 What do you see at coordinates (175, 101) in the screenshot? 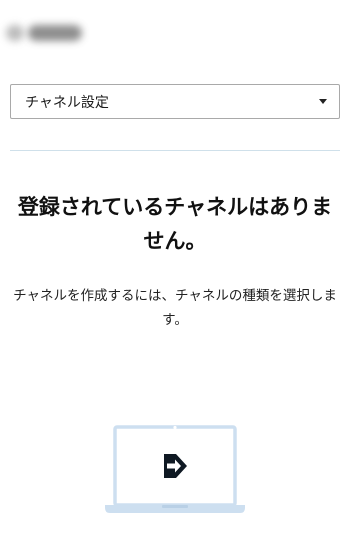
I see `channel-settings-select: チャネル設定` at bounding box center [175, 101].